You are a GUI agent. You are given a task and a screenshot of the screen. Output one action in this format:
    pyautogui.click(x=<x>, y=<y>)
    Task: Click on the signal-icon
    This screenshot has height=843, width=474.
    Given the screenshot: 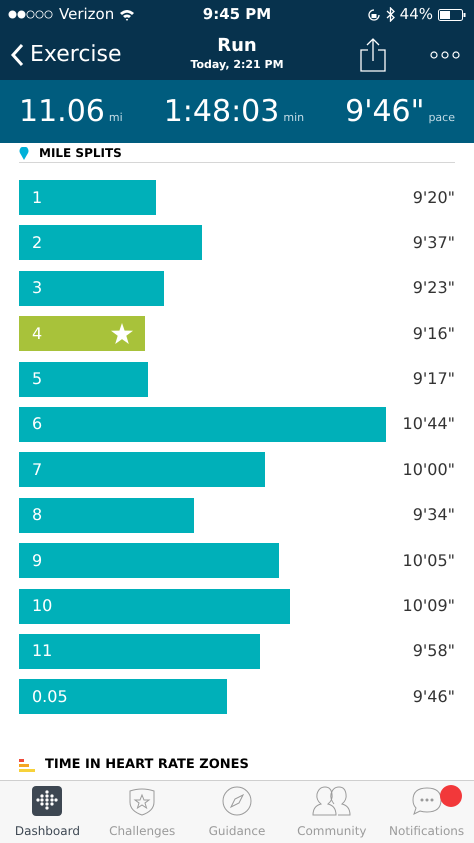 What is the action you would take?
    pyautogui.click(x=31, y=14)
    